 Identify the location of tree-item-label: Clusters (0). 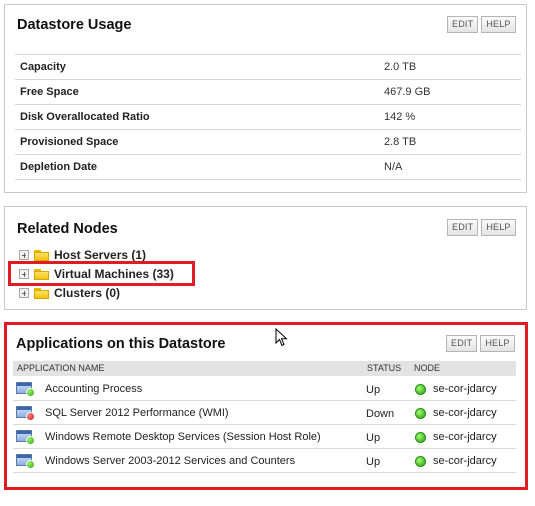
(87, 293).